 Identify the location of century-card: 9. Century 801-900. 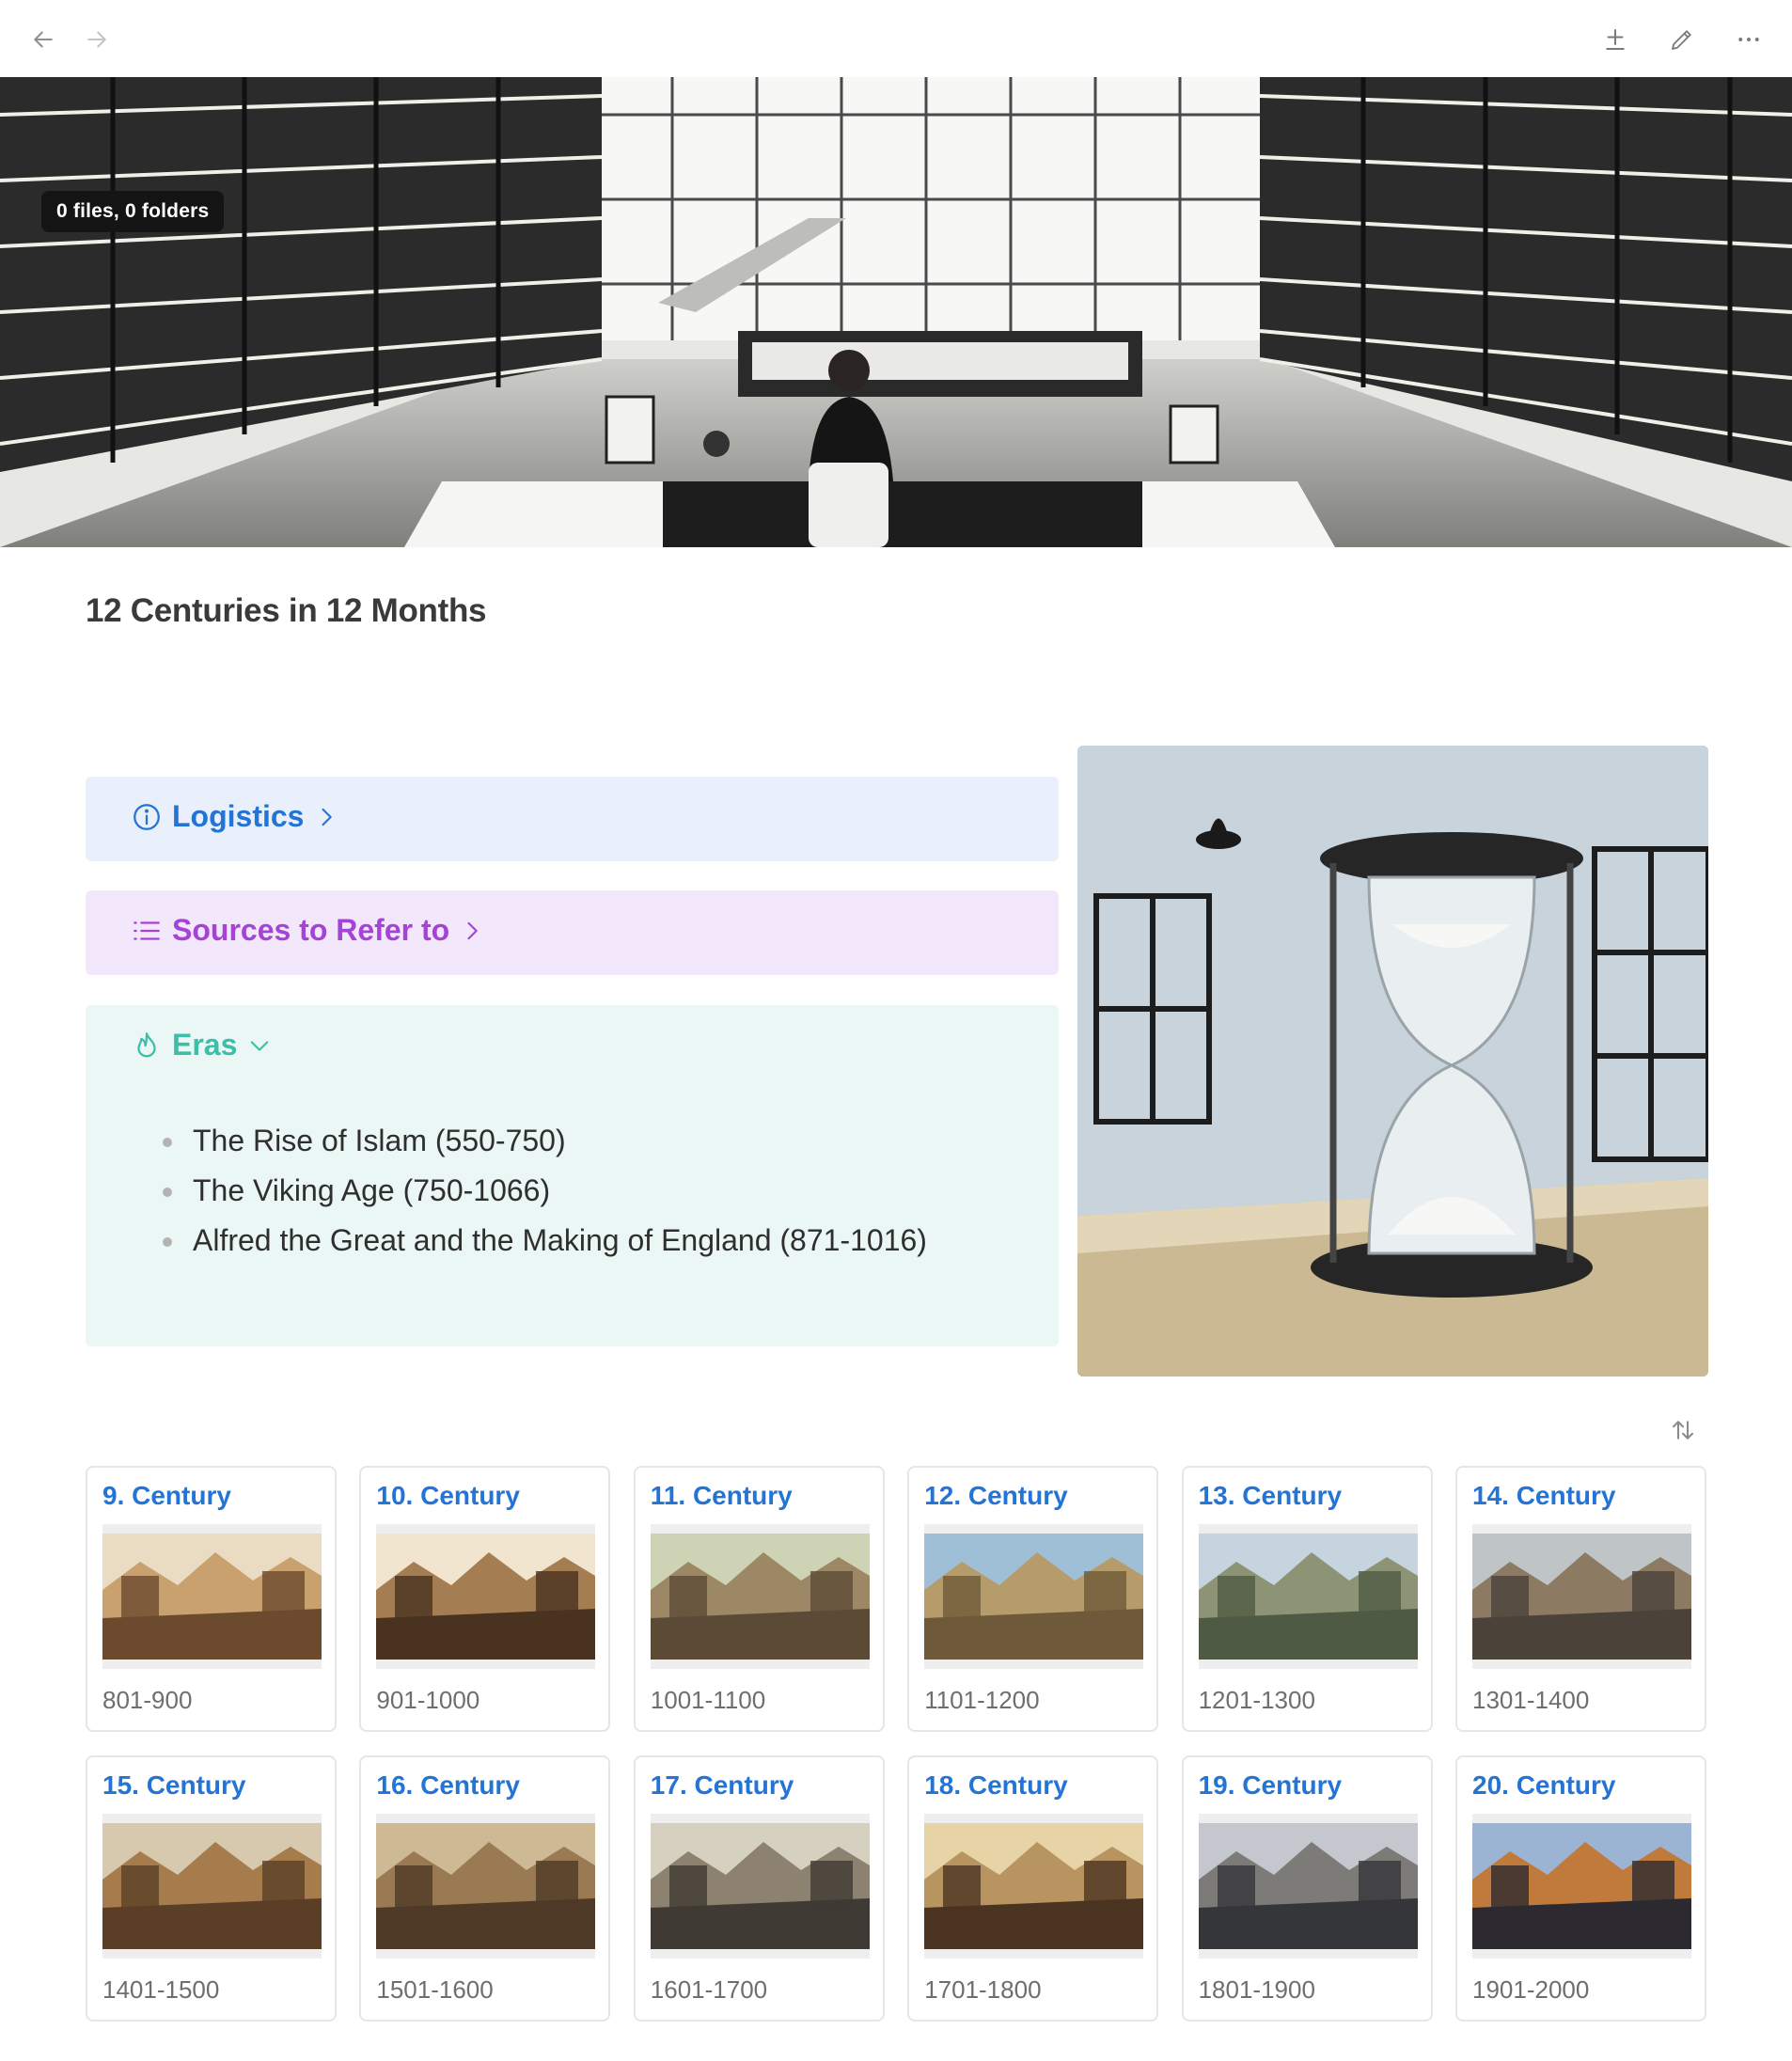
(211, 1599).